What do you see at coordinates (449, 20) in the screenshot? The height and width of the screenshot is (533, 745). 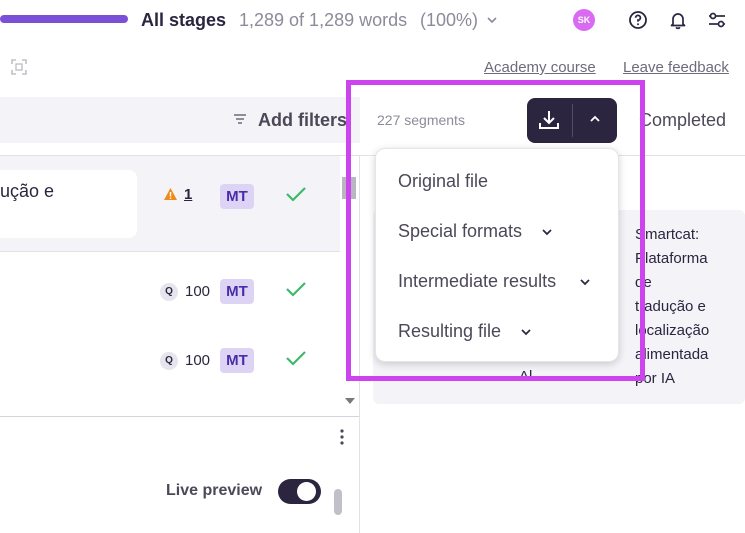 I see `words-percent: (100%)` at bounding box center [449, 20].